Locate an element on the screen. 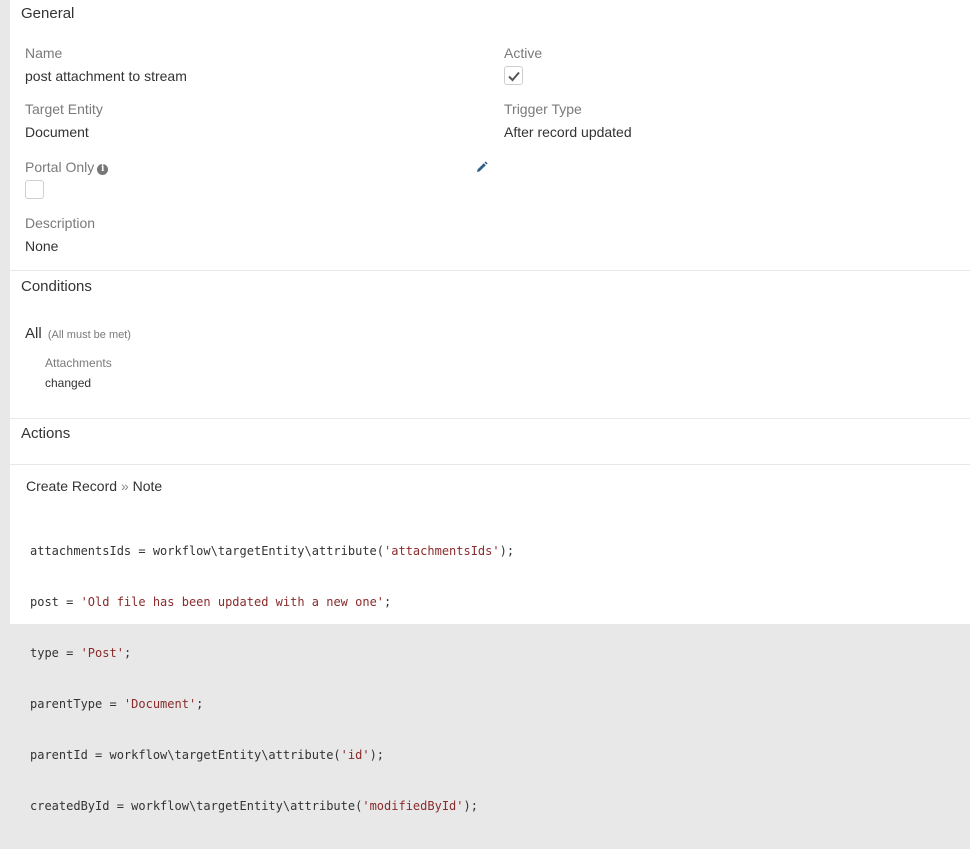 This screenshot has height=849, width=970. condition-group: All (All must be met) is located at coordinates (78, 333).